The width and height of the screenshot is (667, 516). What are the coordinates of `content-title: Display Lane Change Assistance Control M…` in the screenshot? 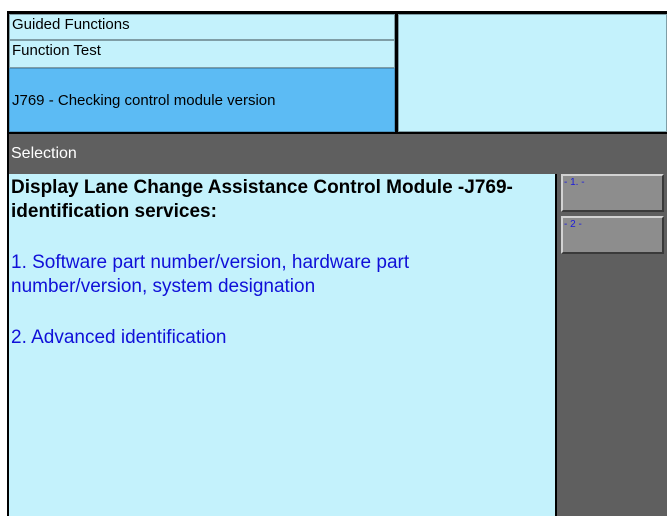 It's located at (262, 199).